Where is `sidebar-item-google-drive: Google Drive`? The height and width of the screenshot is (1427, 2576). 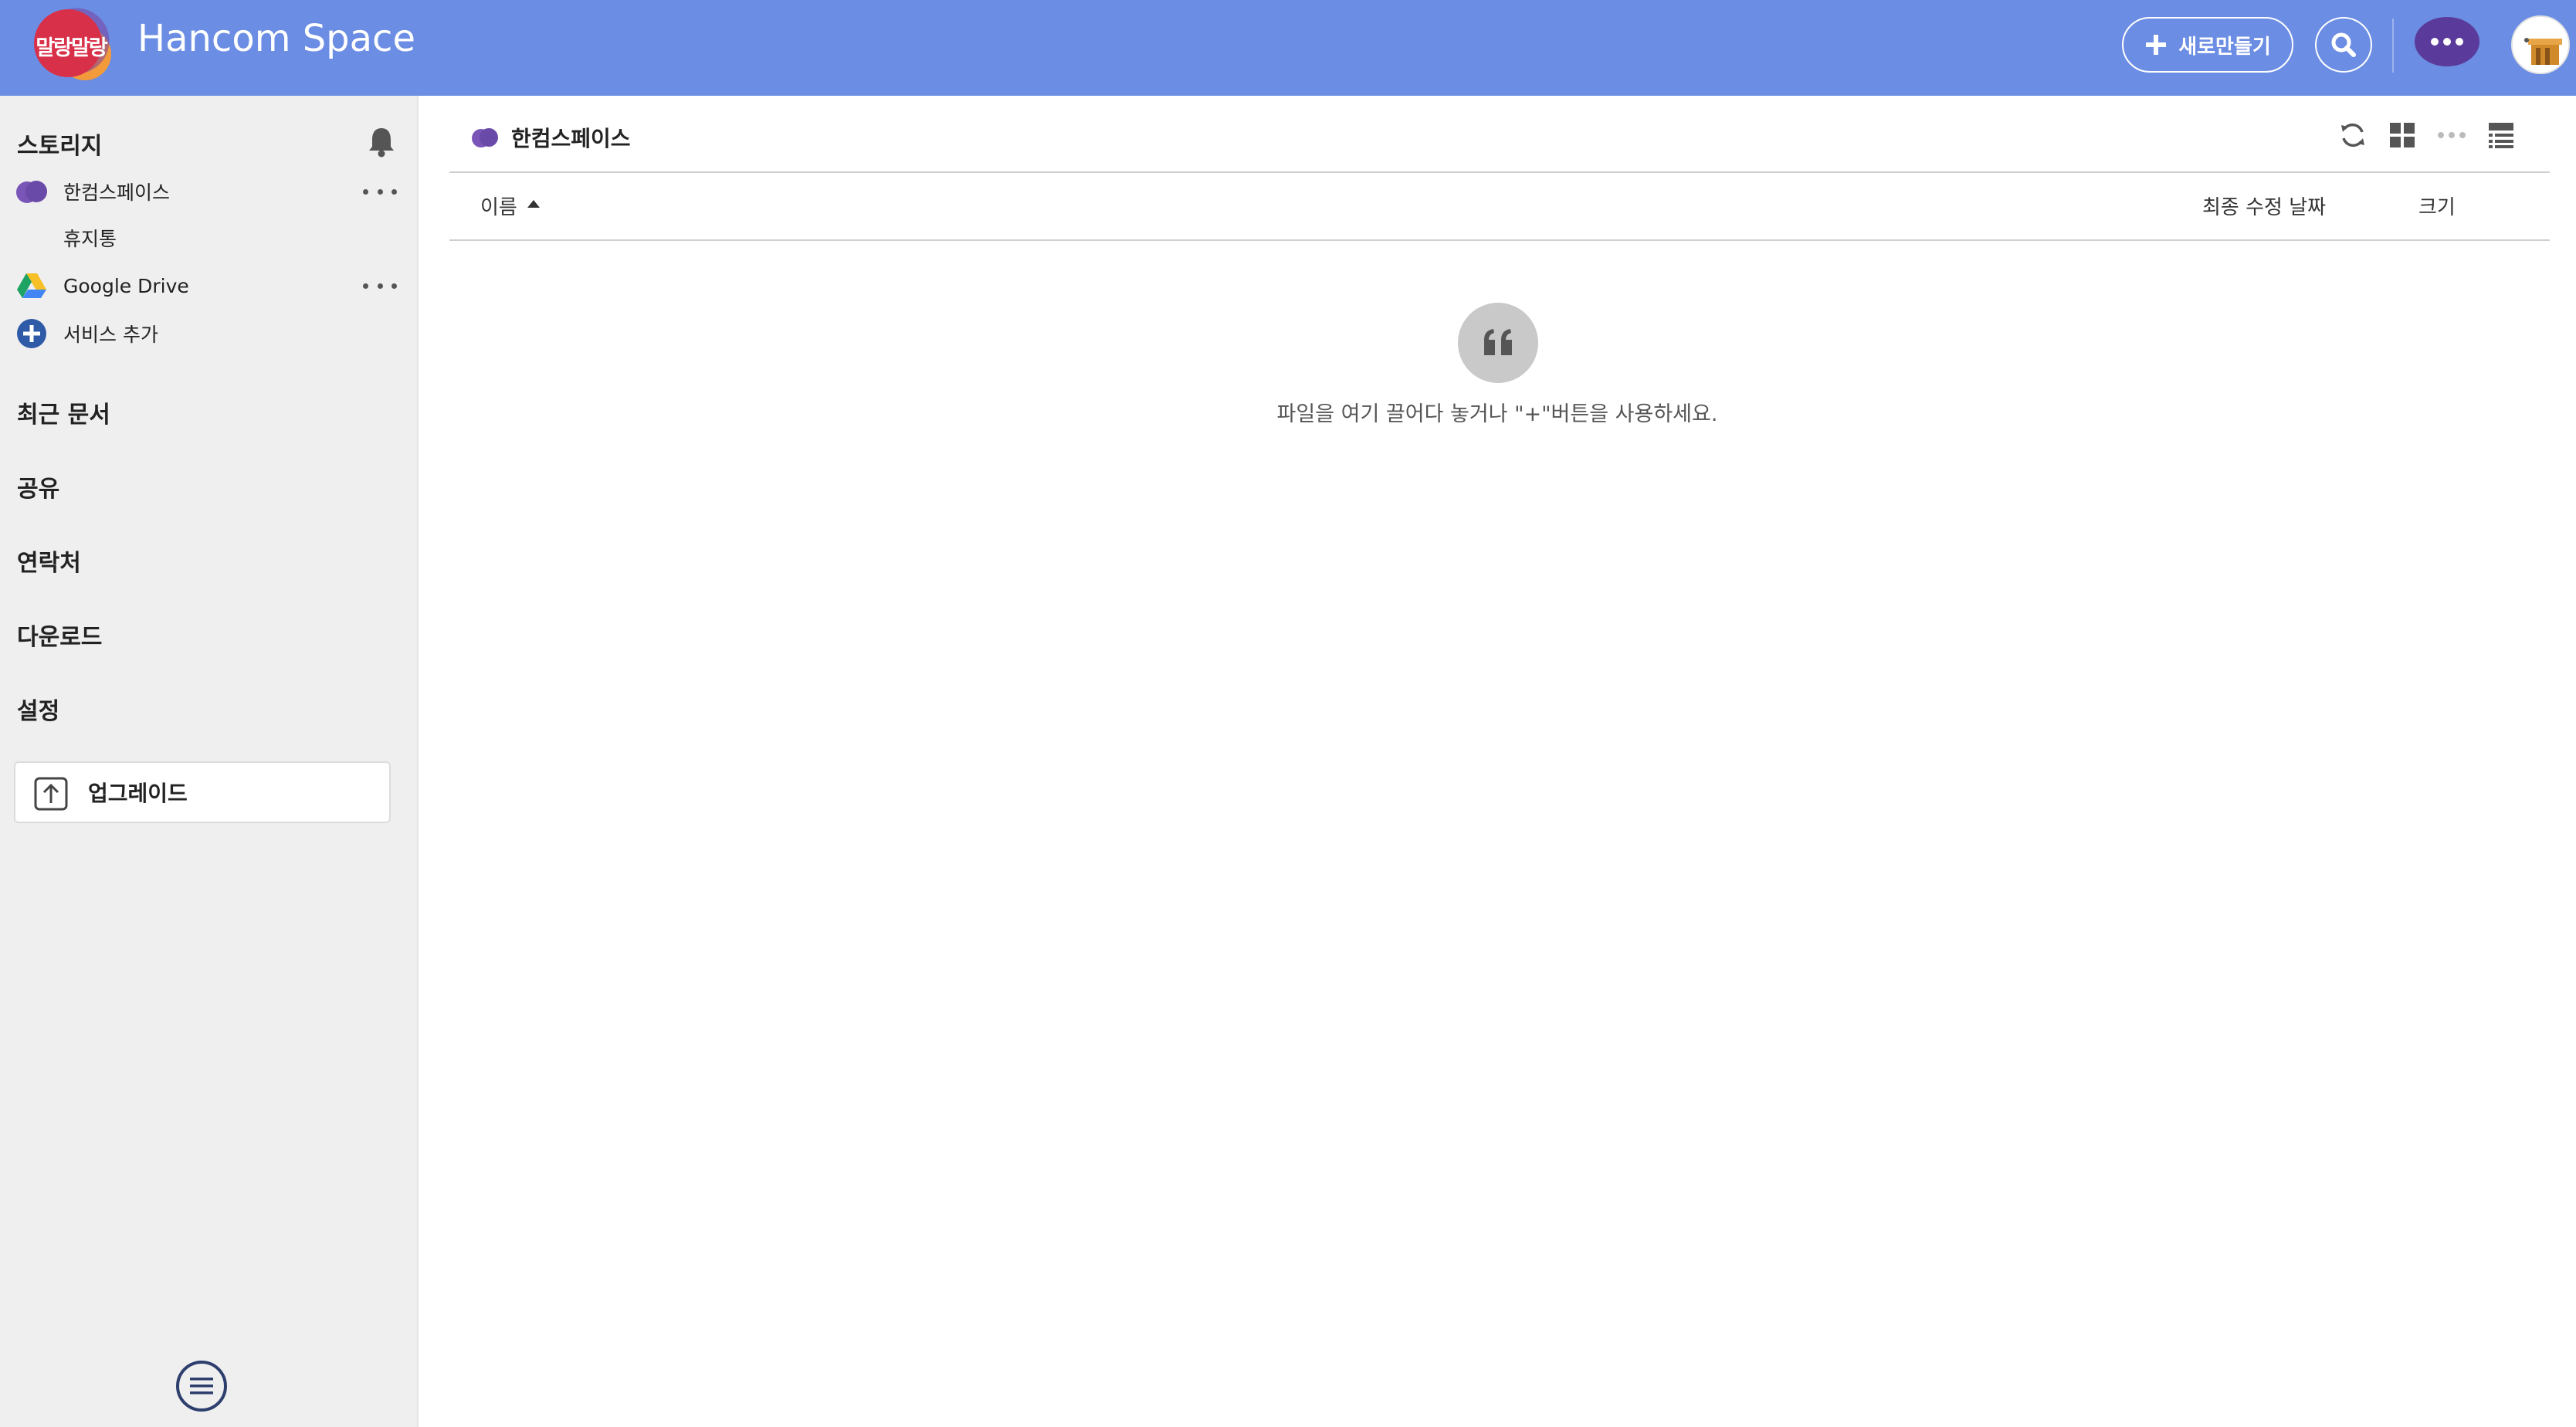
sidebar-item-google-drive: Google Drive is located at coordinates (208, 286).